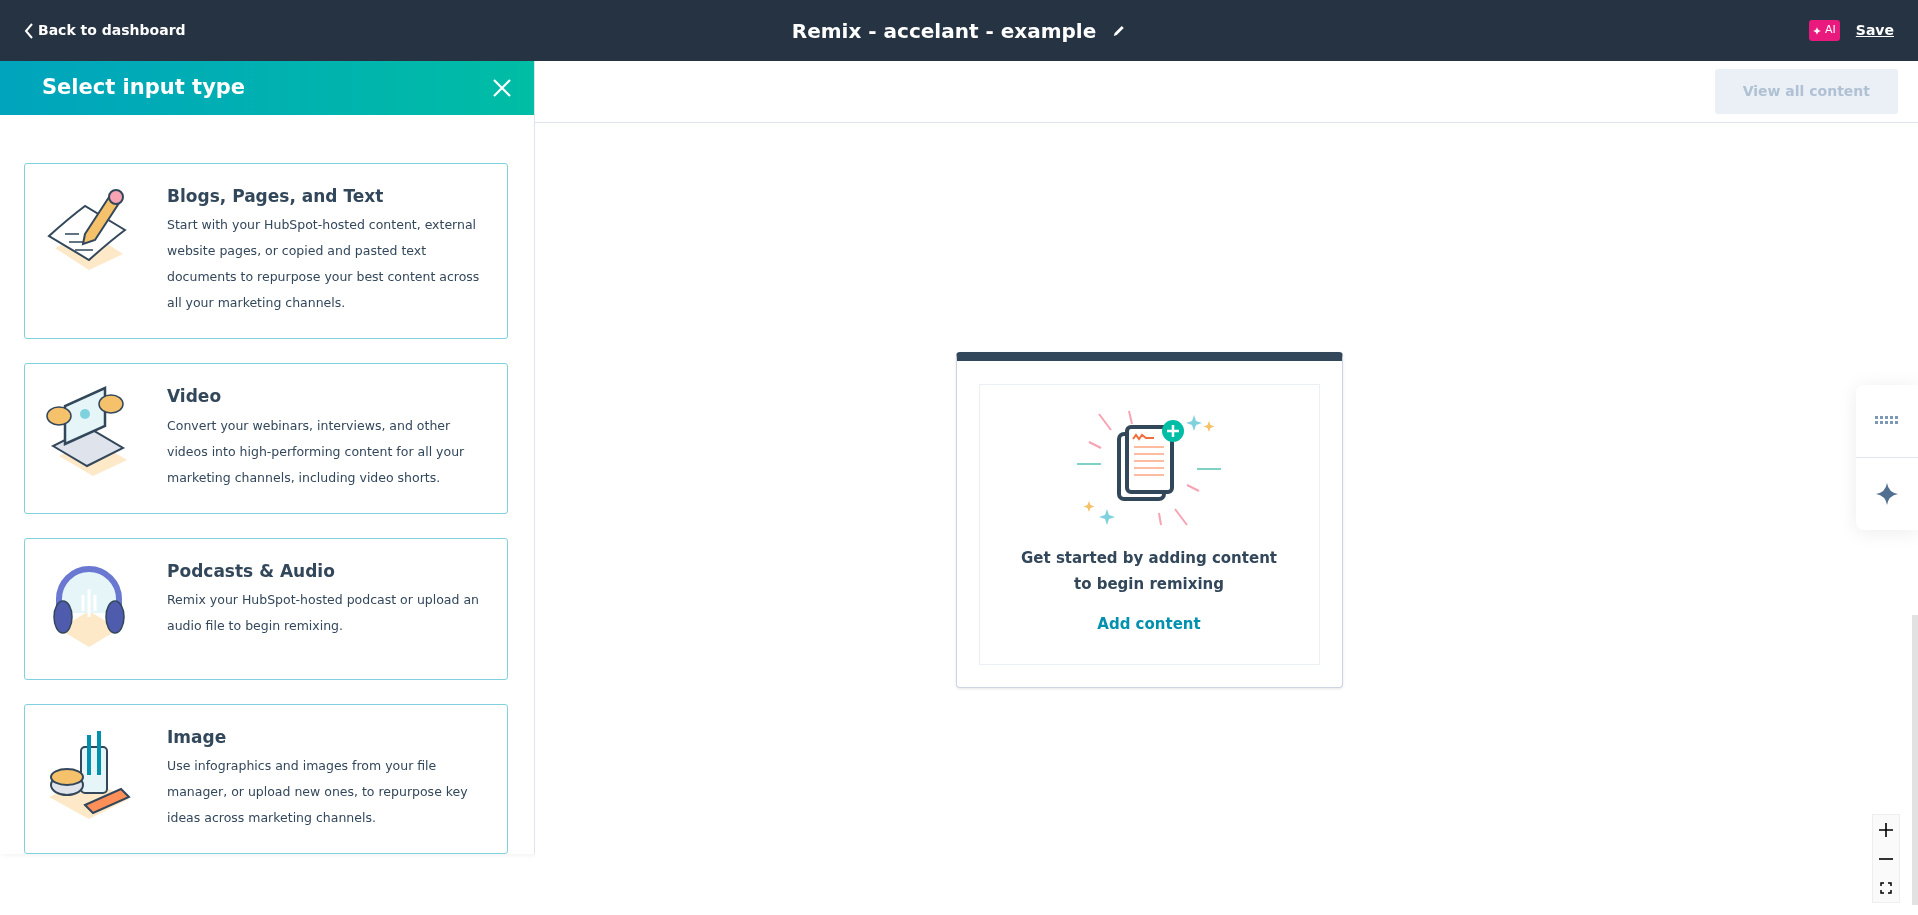 This screenshot has width=1918, height=915. What do you see at coordinates (144, 88) in the screenshot?
I see `panel-title: Select input type` at bounding box center [144, 88].